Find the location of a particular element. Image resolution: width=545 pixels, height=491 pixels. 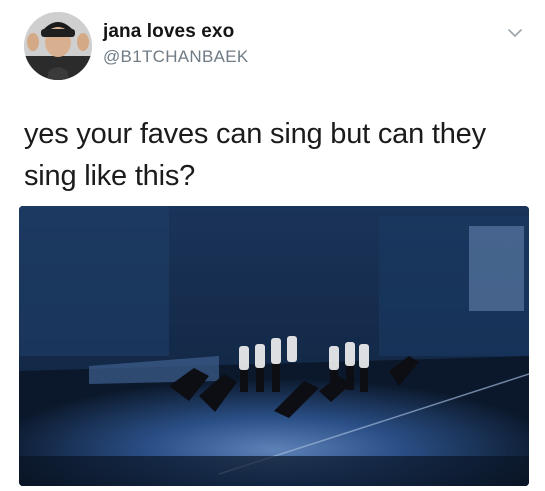

avatar is located at coordinates (58, 46).